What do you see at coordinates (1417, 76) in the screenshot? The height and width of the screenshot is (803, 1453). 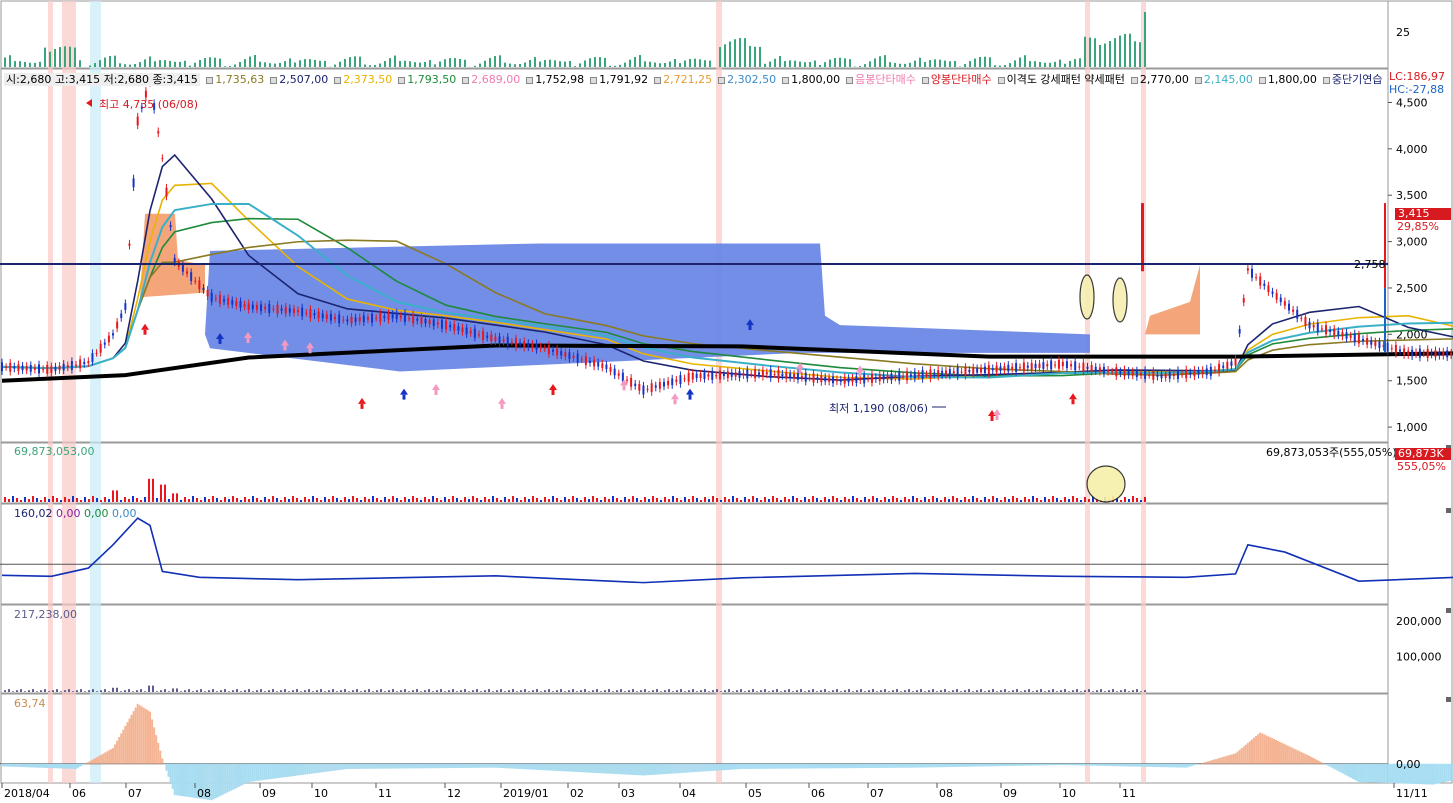 I see `lc-value: LC:186,97` at bounding box center [1417, 76].